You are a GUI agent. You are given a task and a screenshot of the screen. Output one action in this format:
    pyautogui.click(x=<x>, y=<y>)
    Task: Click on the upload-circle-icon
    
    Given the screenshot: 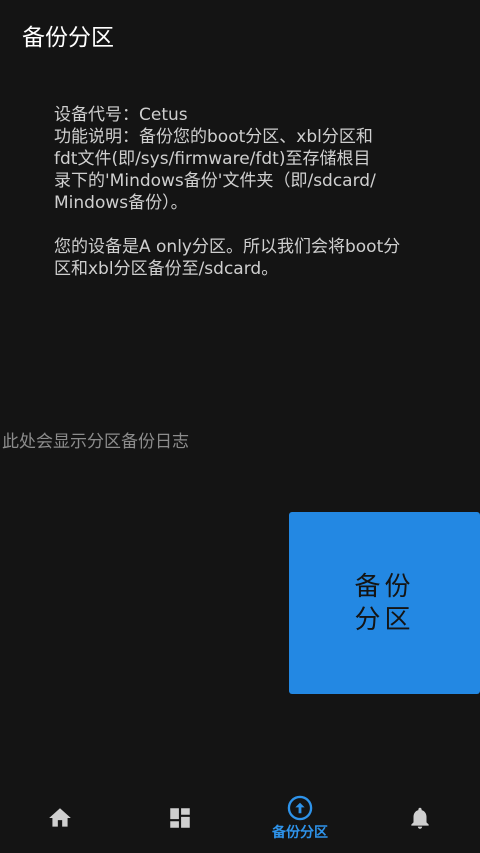 What is the action you would take?
    pyautogui.click(x=300, y=808)
    